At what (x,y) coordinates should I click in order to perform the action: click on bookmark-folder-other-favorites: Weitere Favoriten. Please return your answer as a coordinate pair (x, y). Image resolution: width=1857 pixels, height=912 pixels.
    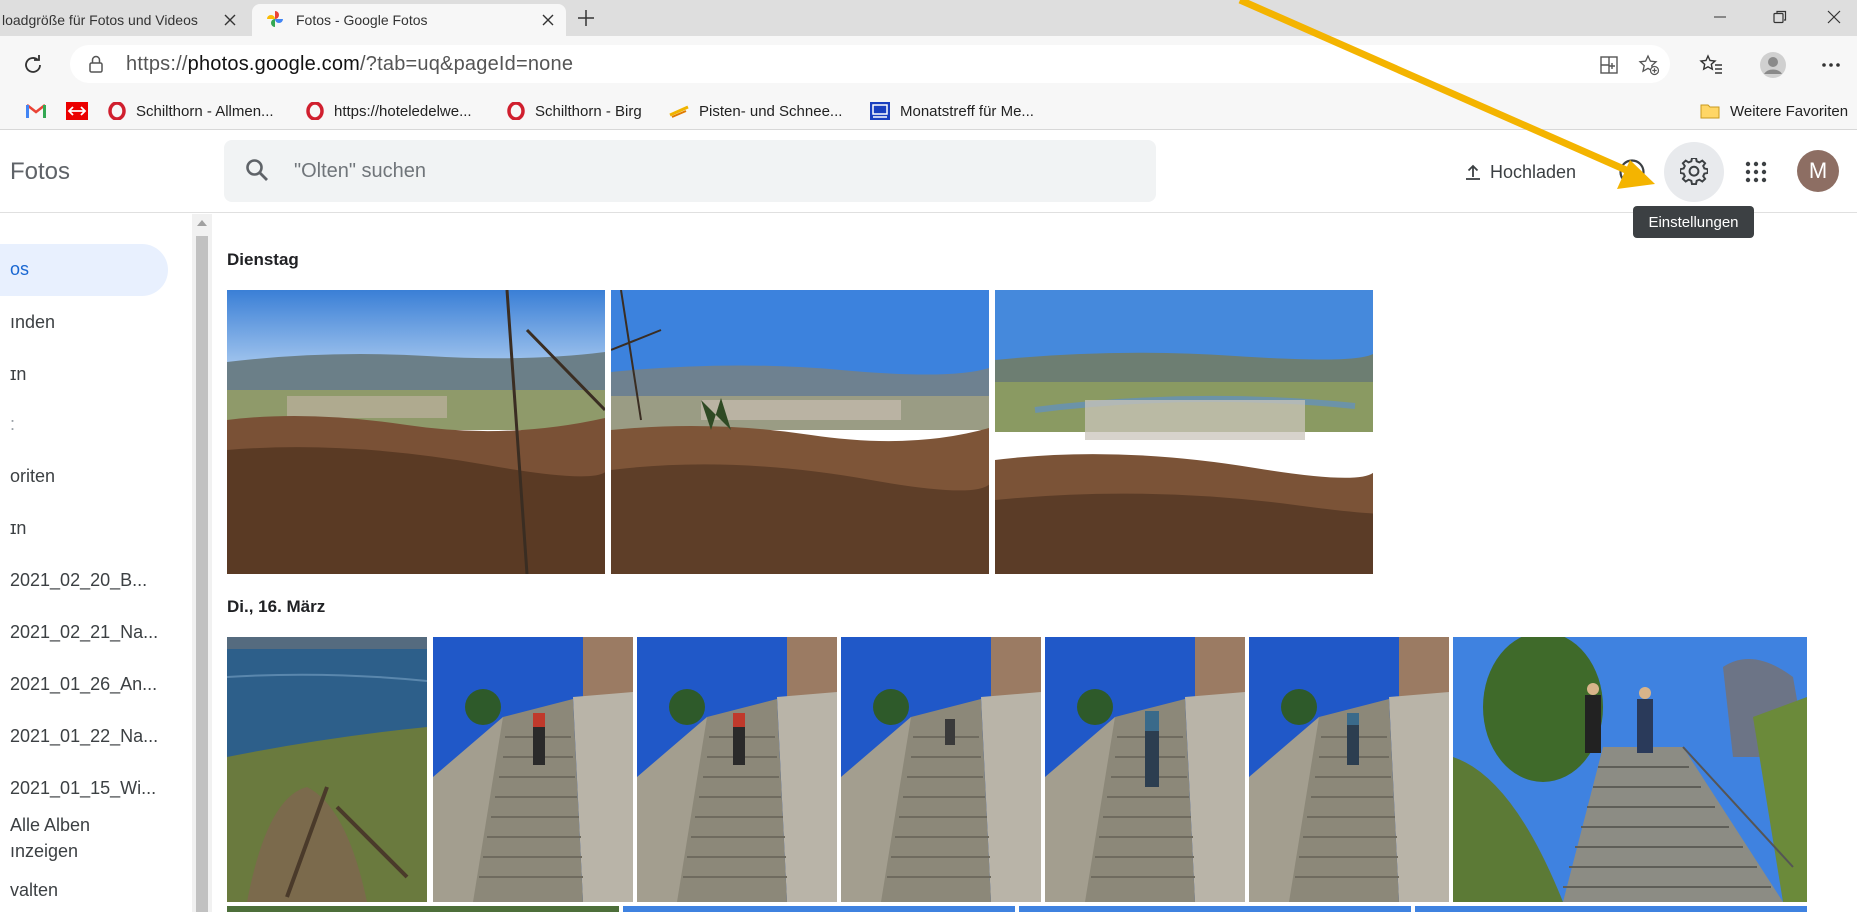
    Looking at the image, I should click on (1774, 111).